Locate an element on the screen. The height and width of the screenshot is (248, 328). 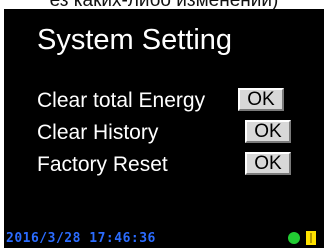
status-datetime: 2016/3/28 17:46:36 is located at coordinates (81, 238).